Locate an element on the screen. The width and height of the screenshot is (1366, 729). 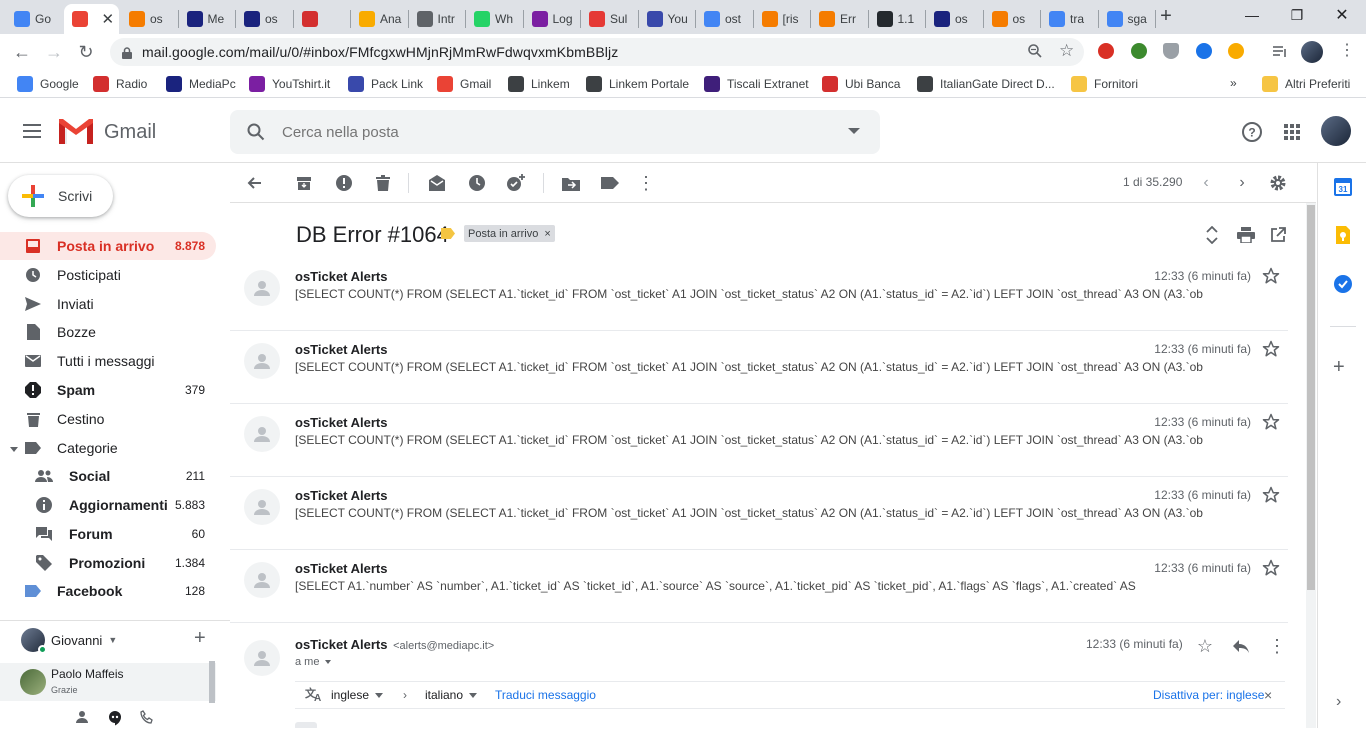
snooze-button is located at coordinates (477, 183).